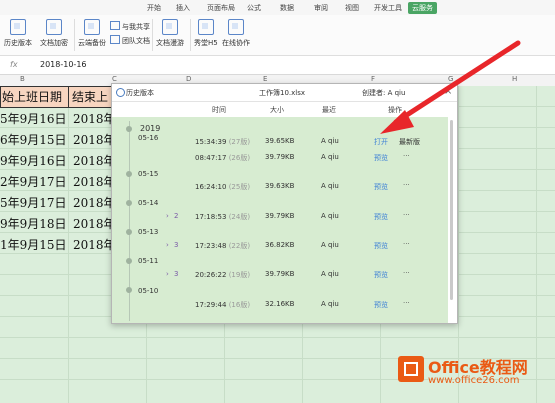  What do you see at coordinates (411, 369) in the screenshot?
I see `office-logo-icon` at bounding box center [411, 369].